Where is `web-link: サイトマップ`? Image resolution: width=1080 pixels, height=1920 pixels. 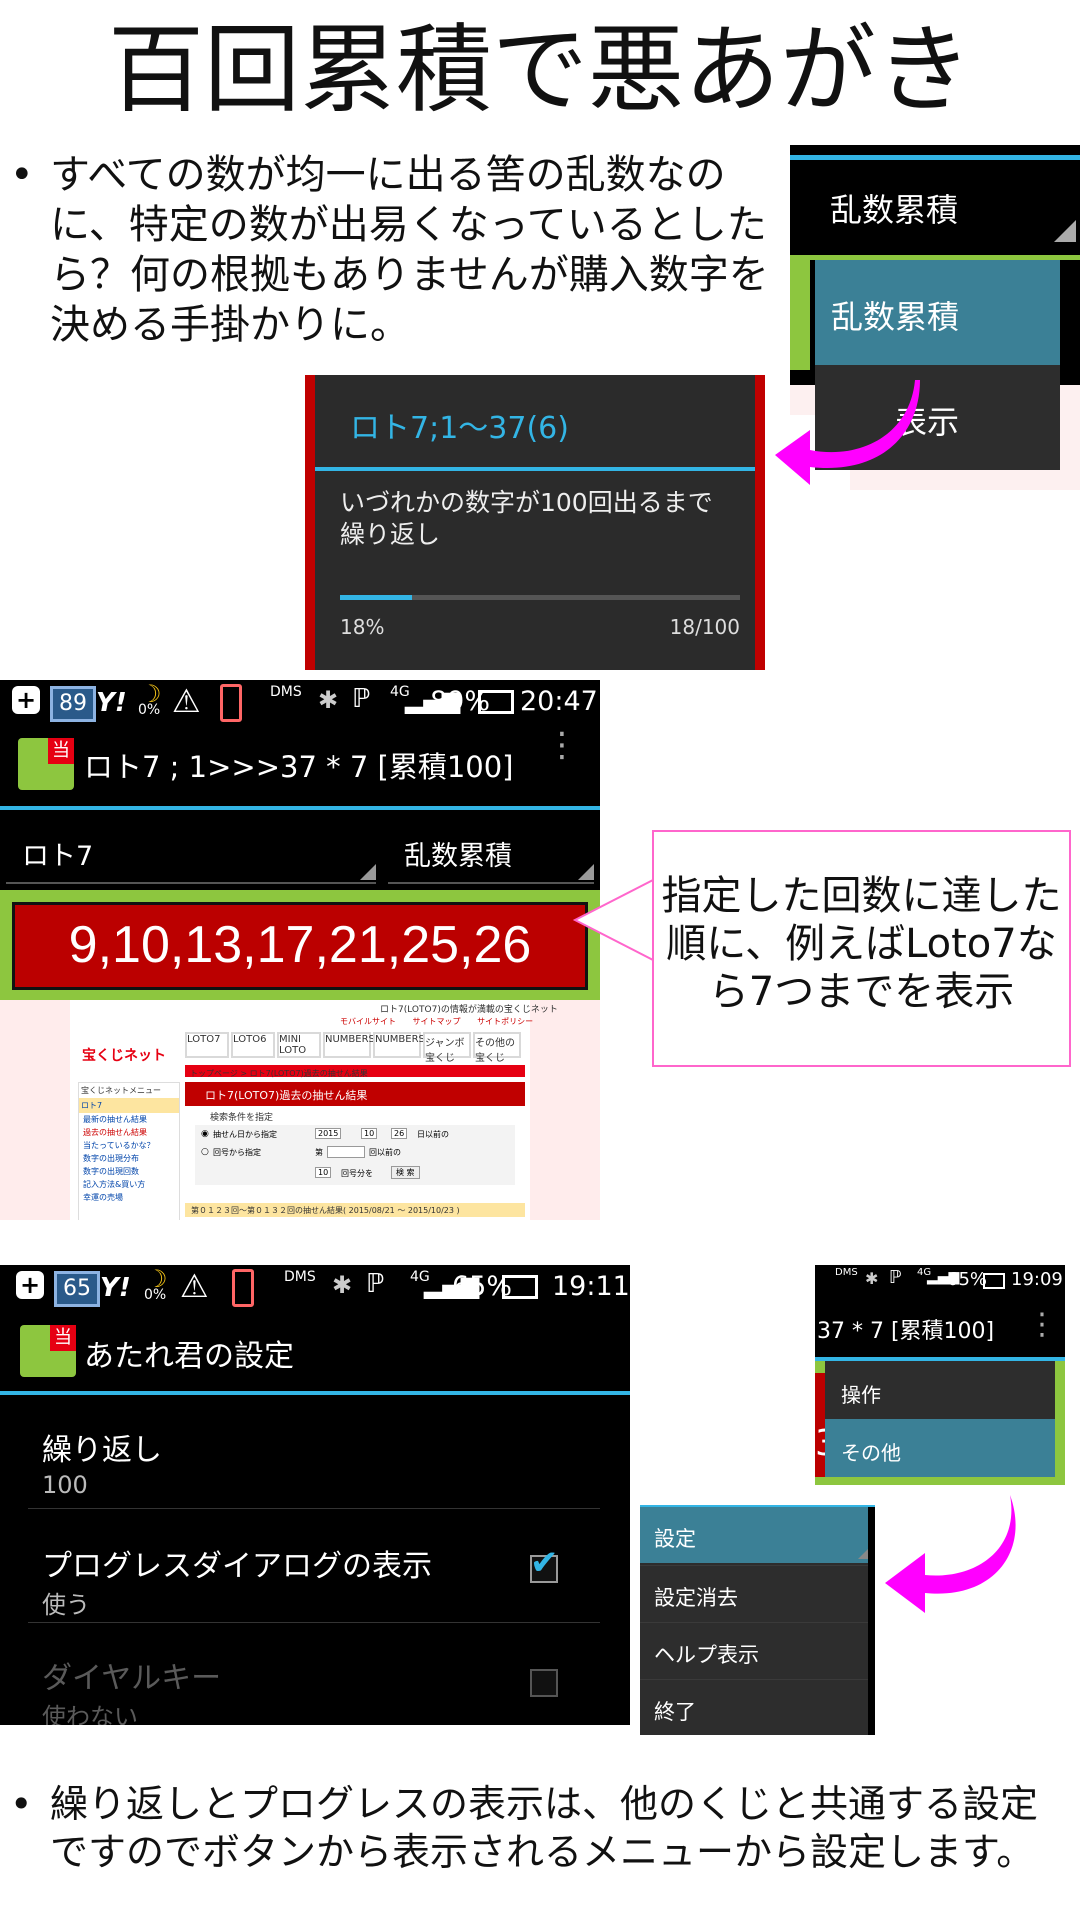
web-link: サイトマップ is located at coordinates (437, 1021).